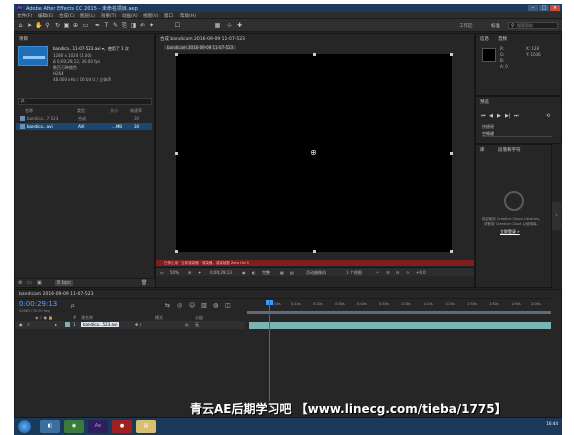 The image size is (574, 435). Describe the element at coordinates (499, 116) in the screenshot. I see `play-icon: ▶` at that location.